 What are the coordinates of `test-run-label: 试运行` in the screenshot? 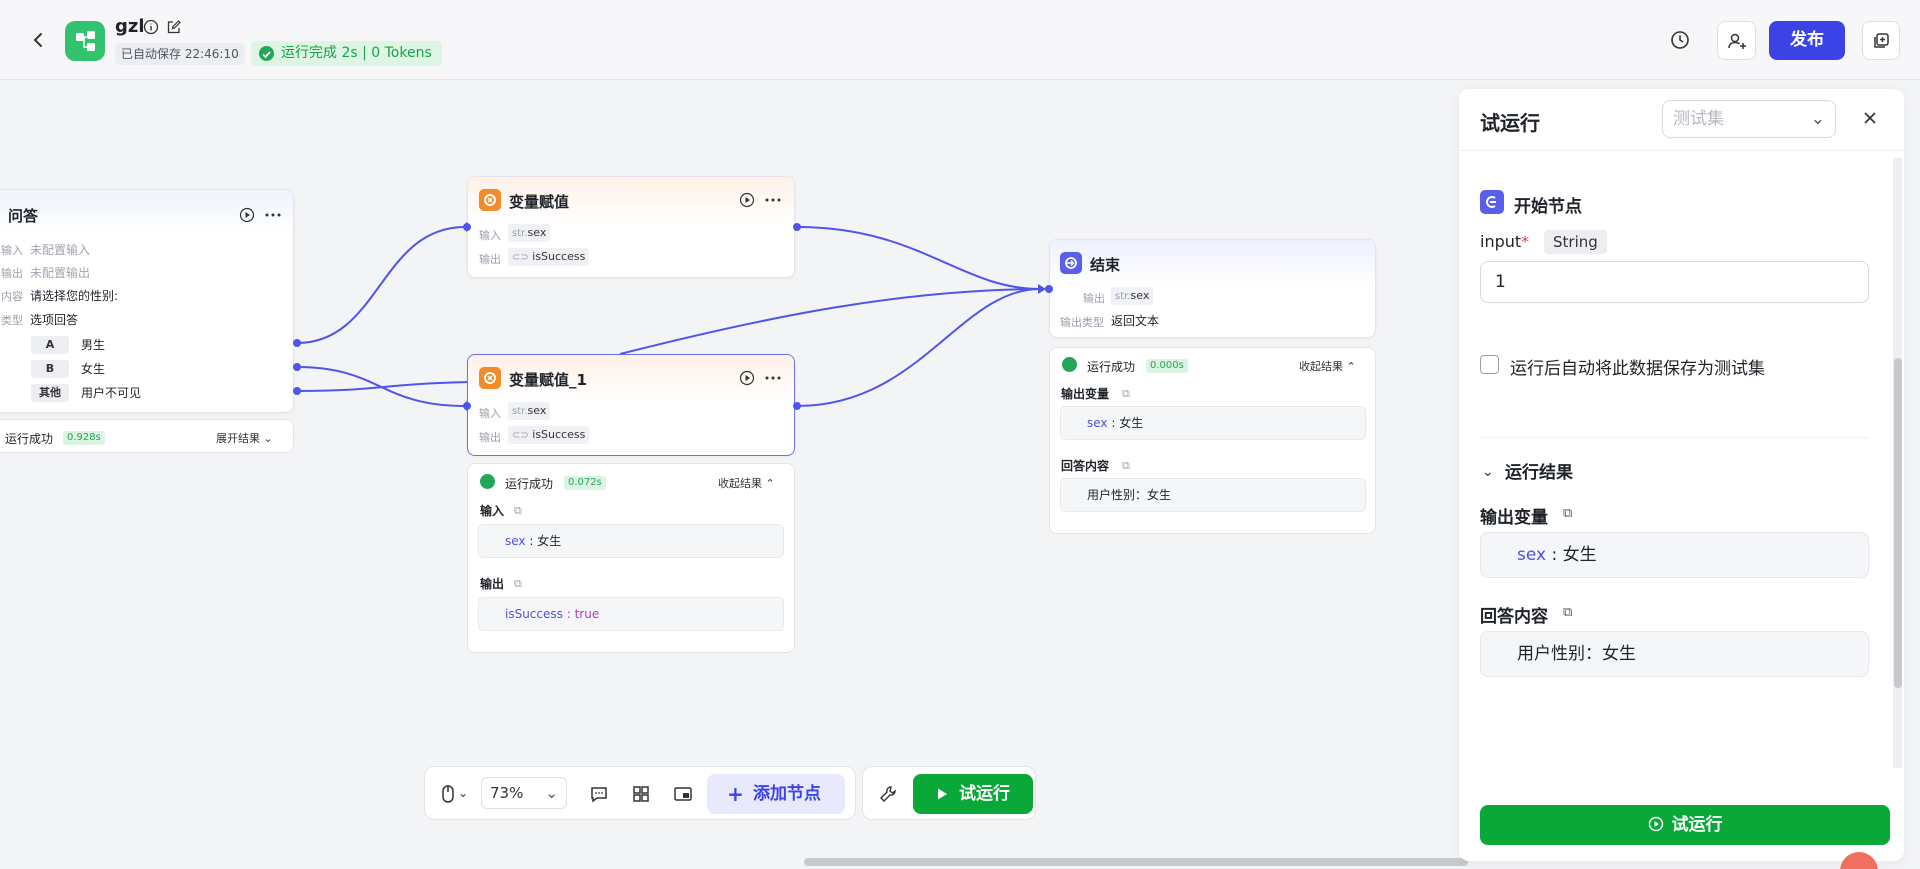 It's located at (984, 794).